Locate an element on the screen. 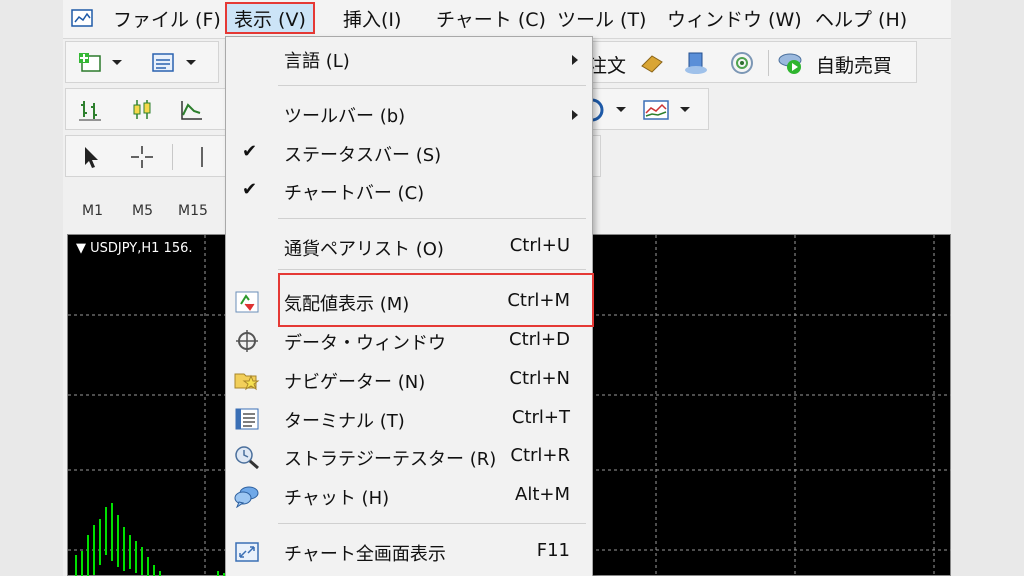  line-studies-toolbar is located at coordinates (146, 156).